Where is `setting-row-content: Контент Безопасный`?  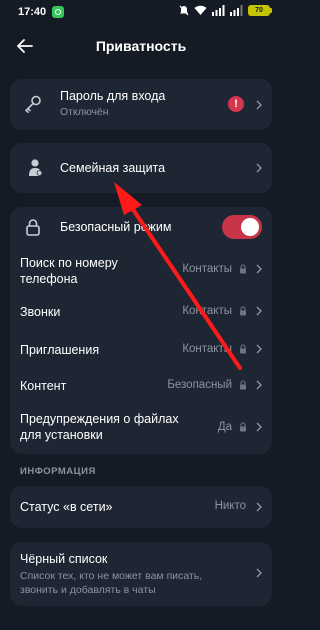 setting-row-content: Контент Безопасный is located at coordinates (141, 386).